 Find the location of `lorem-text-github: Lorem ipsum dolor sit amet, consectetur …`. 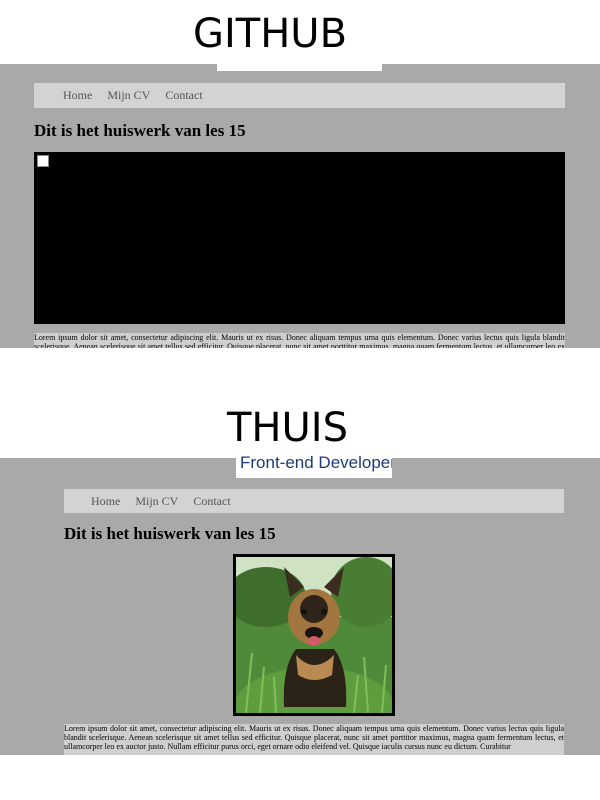

lorem-text-github: Lorem ipsum dolor sit amet, consectetur … is located at coordinates (299, 340).